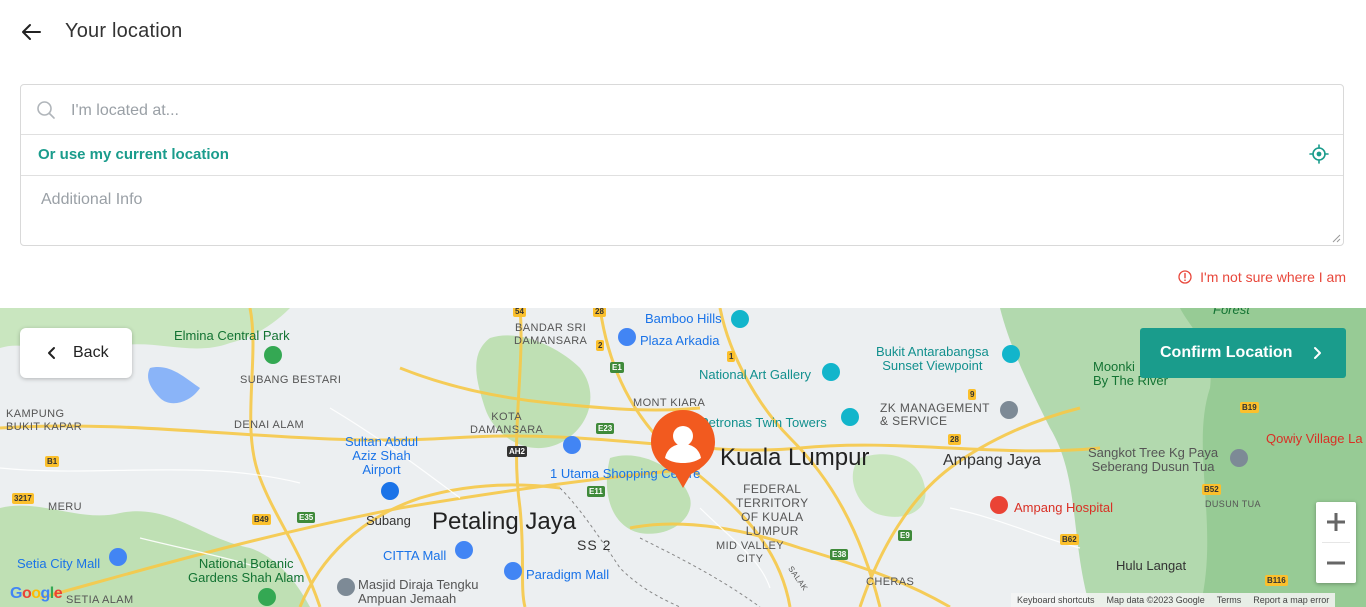 This screenshot has height=607, width=1366. I want to click on map-label-denai-alam: DENAI ALAM, so click(269, 425).